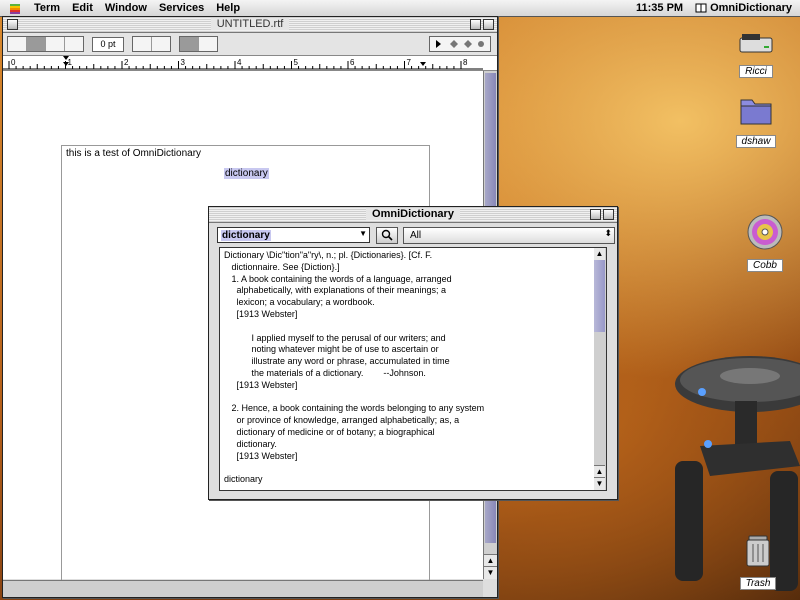 The width and height of the screenshot is (800, 600). I want to click on menu-term: Term, so click(47, 8).